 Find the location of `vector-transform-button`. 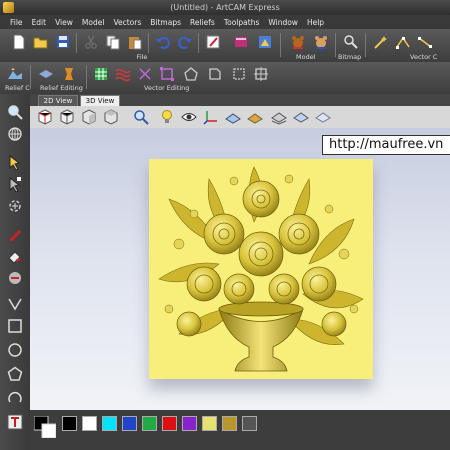

vector-transform-button is located at coordinates (261, 74).